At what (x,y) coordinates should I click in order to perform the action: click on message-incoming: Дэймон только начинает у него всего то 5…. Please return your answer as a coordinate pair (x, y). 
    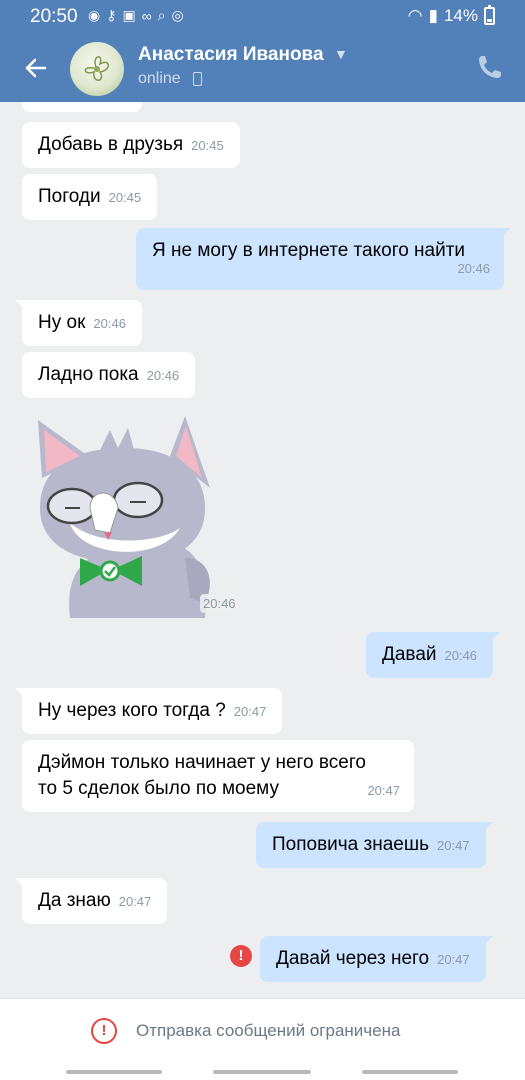
    Looking at the image, I should click on (218, 776).